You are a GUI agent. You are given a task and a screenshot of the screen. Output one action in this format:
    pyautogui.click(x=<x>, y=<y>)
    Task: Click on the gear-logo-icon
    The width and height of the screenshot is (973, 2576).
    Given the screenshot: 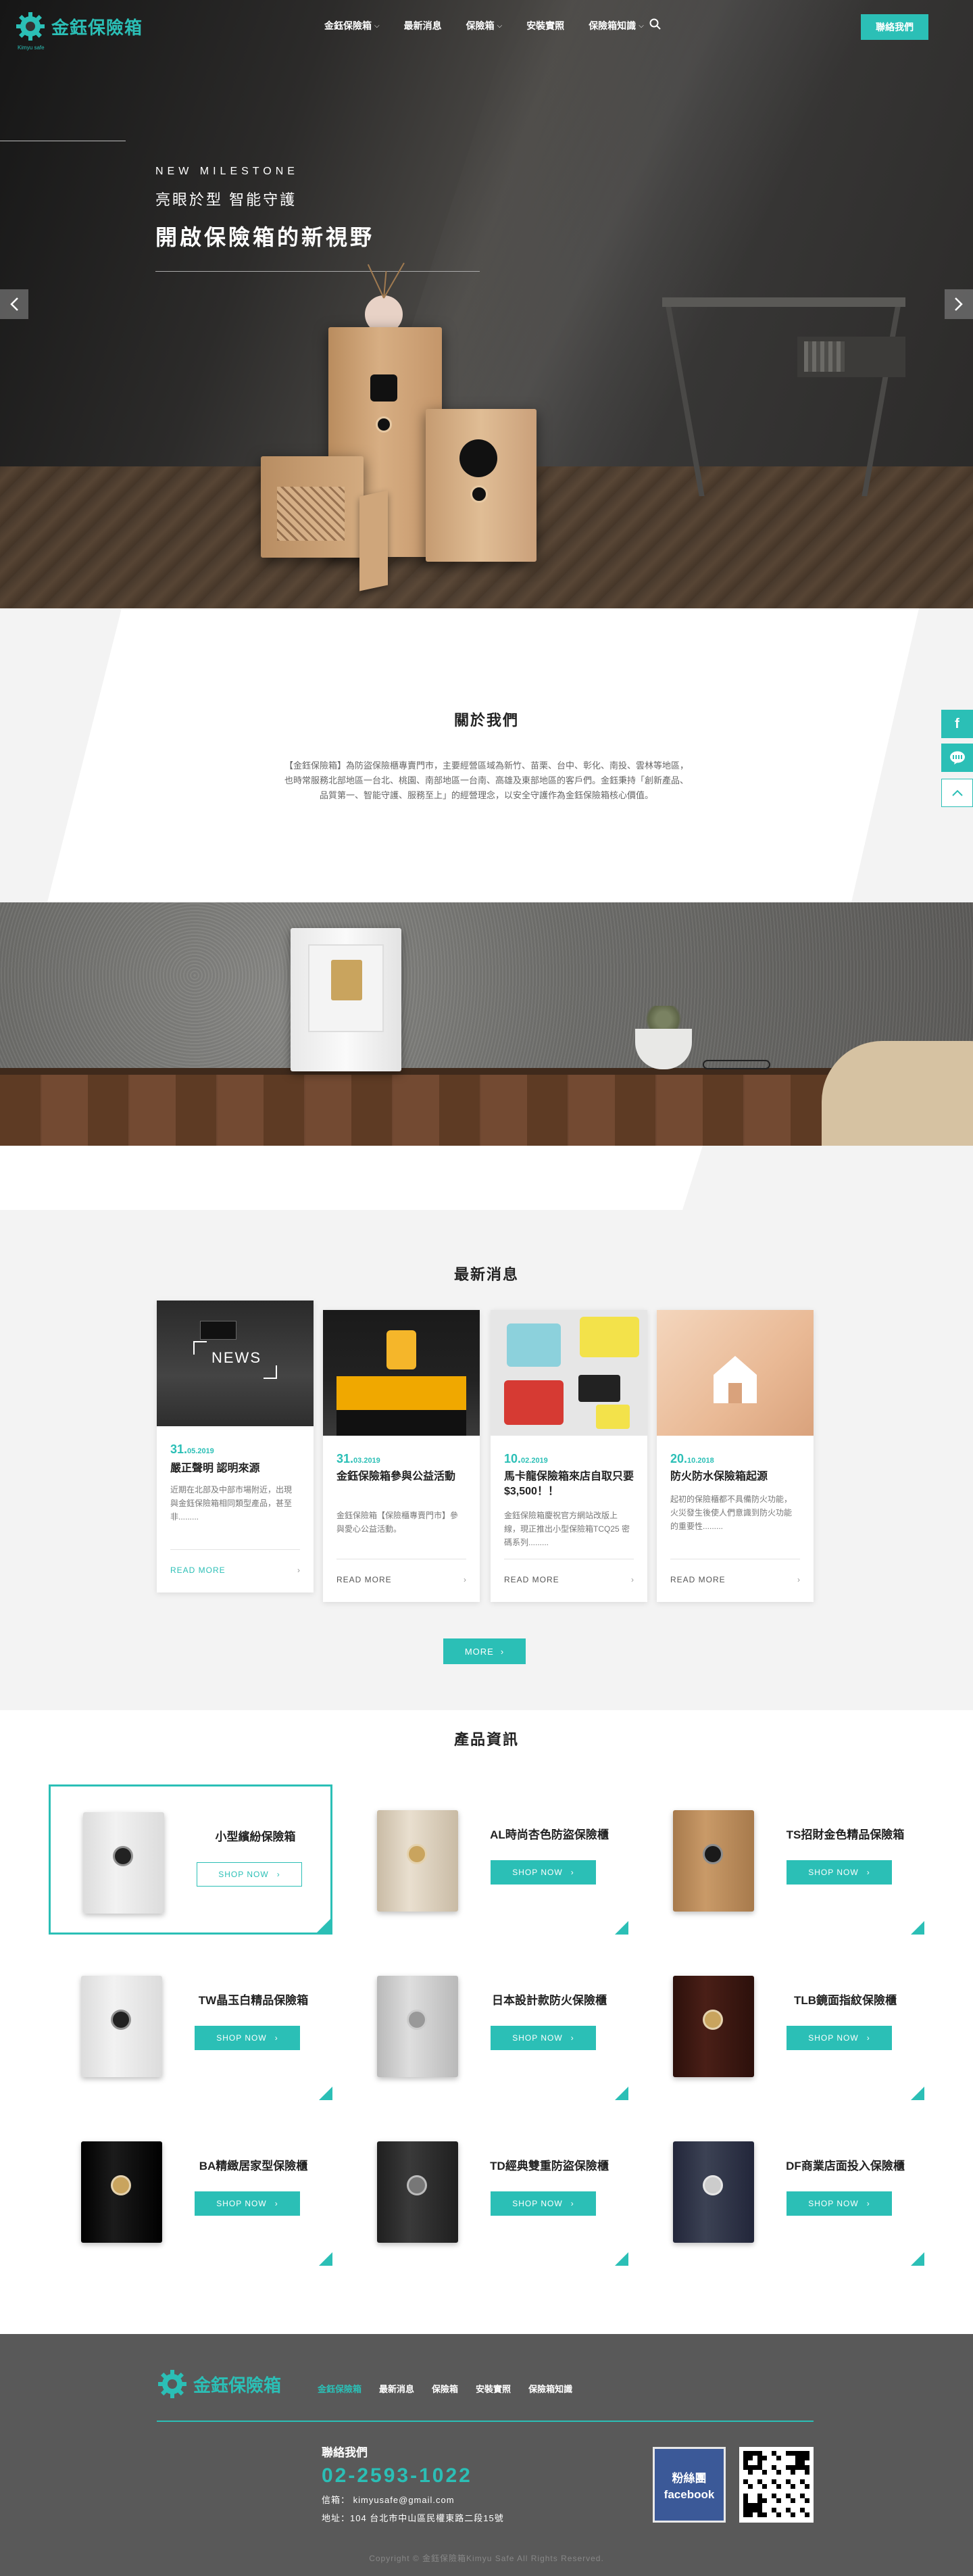 What is the action you would take?
    pyautogui.click(x=172, y=2384)
    